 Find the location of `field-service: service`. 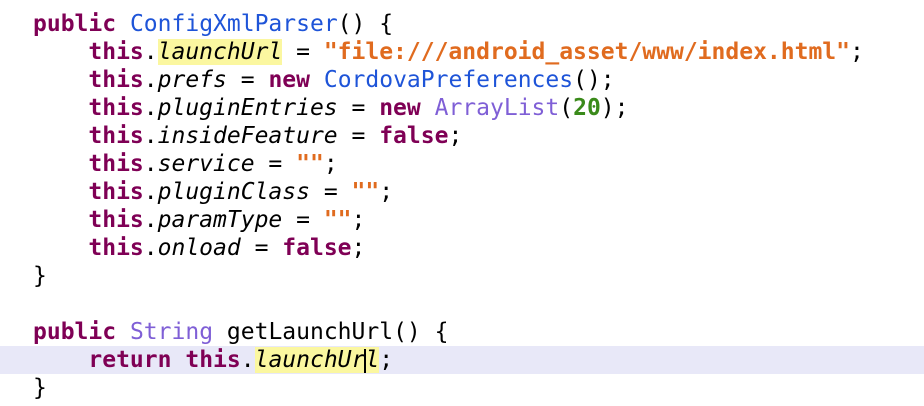

field-service: service is located at coordinates (206, 164).